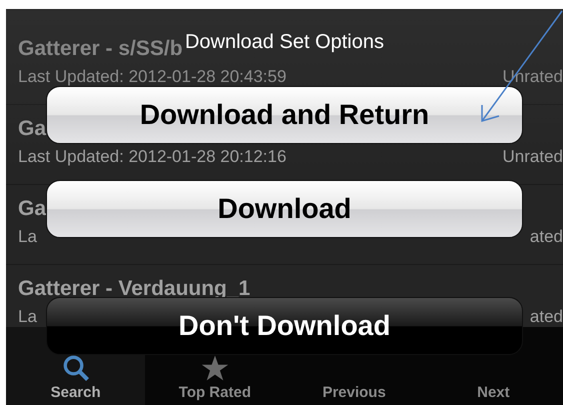 The image size is (563, 405). I want to click on star-icon, so click(214, 368).